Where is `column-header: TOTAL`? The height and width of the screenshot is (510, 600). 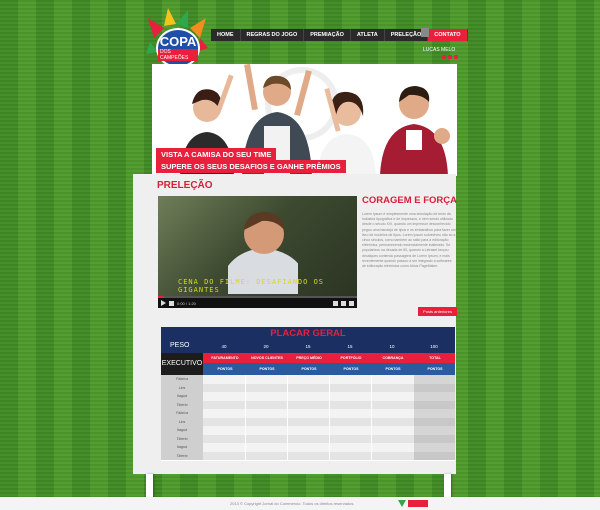 column-header: TOTAL is located at coordinates (435, 358).